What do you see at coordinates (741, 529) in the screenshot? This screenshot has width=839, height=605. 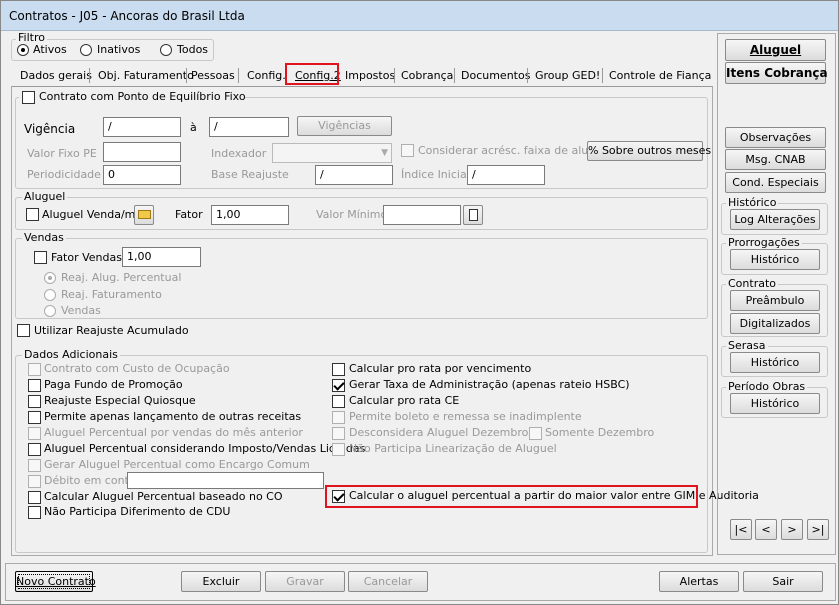 I see `nav-first-button: |<` at bounding box center [741, 529].